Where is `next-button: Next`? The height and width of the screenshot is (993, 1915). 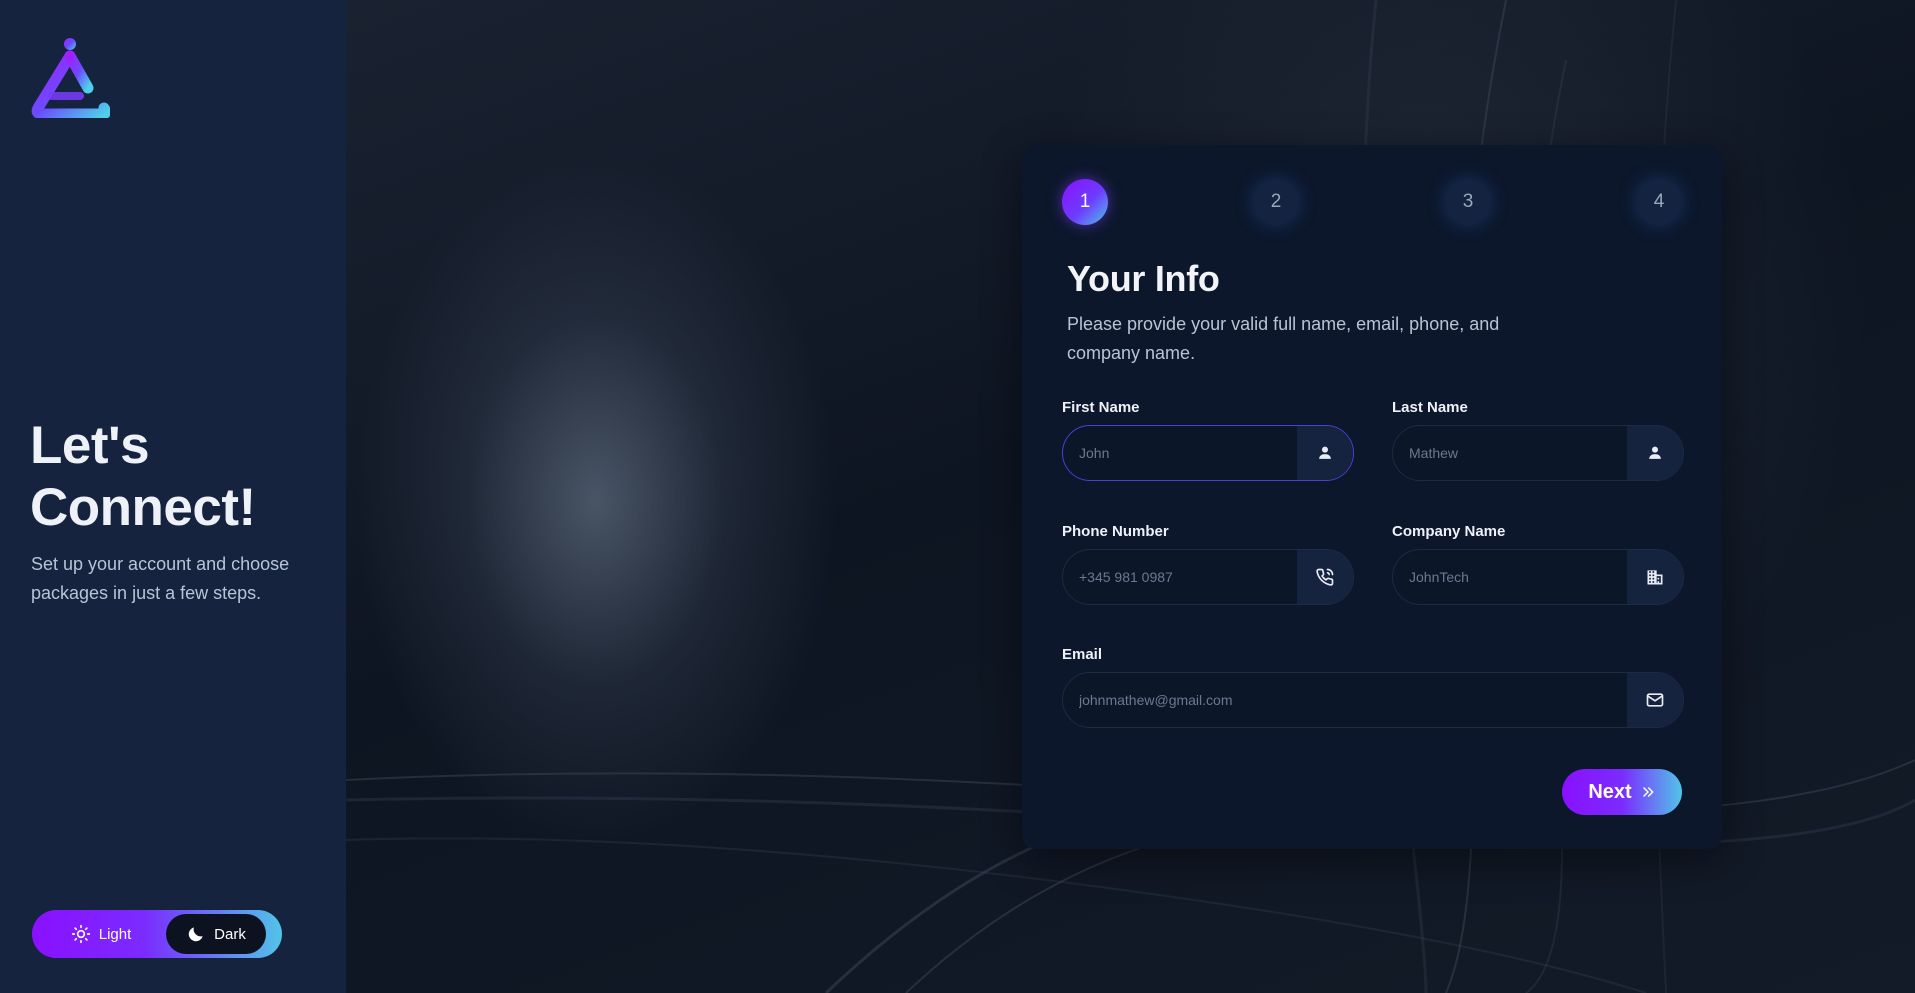 next-button: Next is located at coordinates (1622, 792).